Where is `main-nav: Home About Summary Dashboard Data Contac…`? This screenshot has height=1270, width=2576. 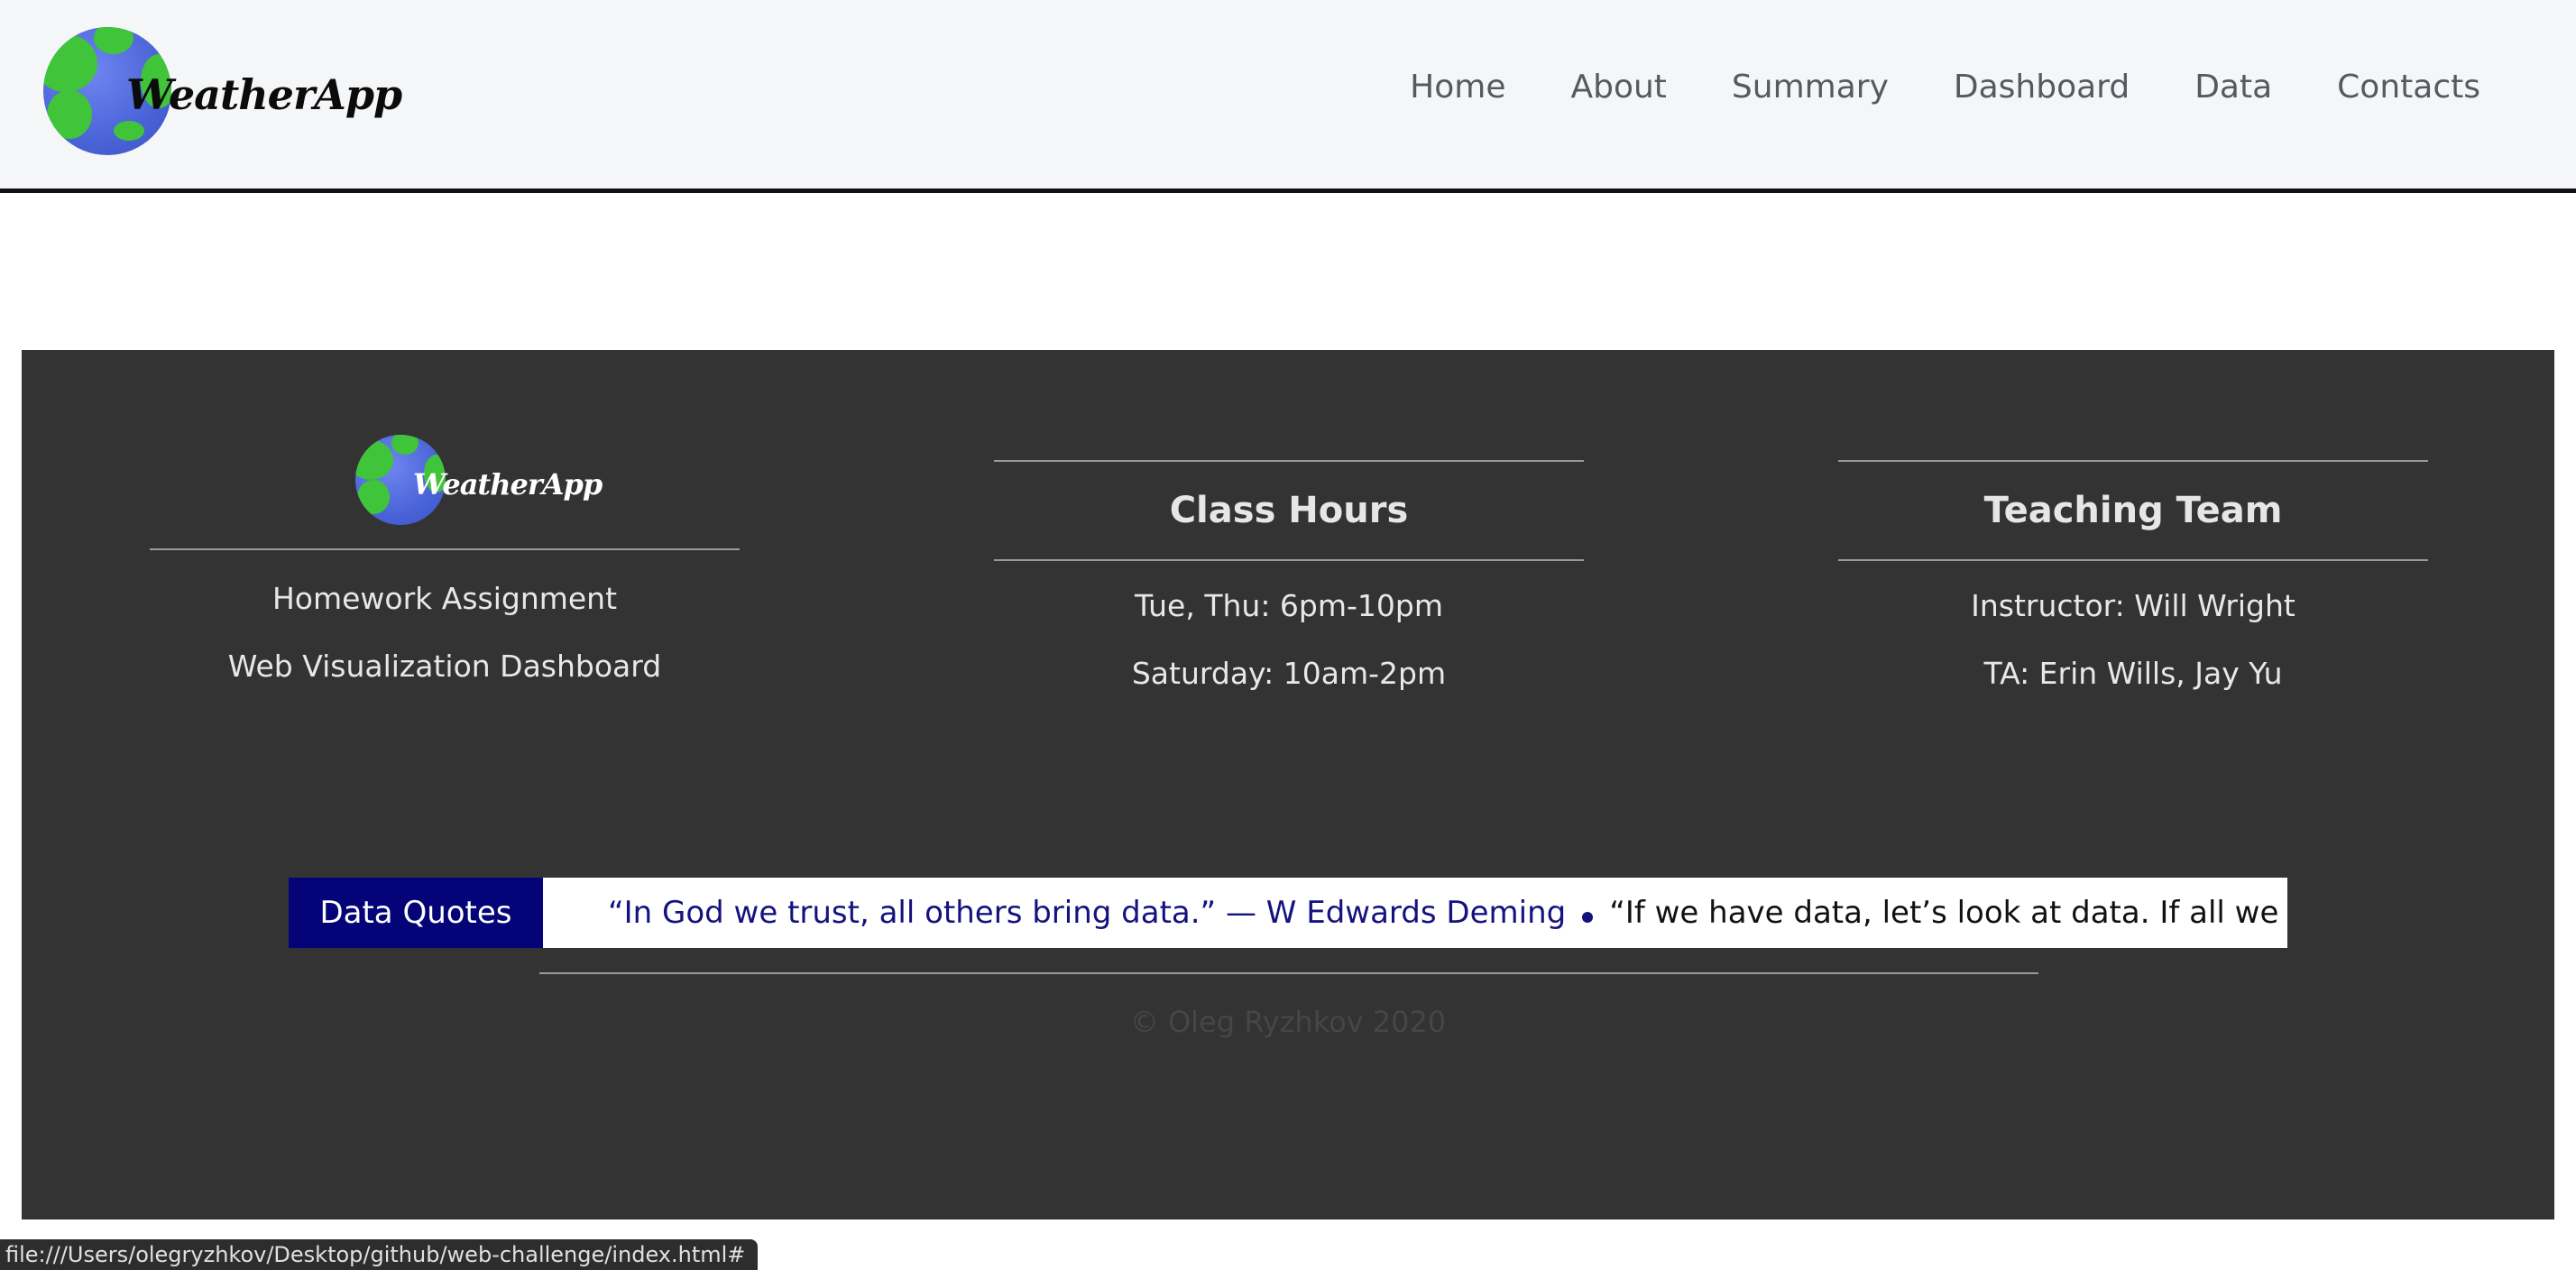 main-nav: Home About Summary Dashboard Data Contac… is located at coordinates (1913, 87).